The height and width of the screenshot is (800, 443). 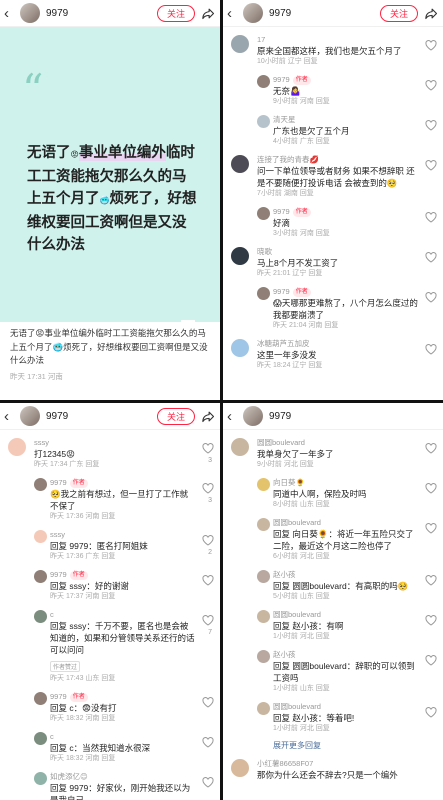 What do you see at coordinates (346, 689) in the screenshot?
I see `comment-meta: 1小时前 山东 回复` at bounding box center [346, 689].